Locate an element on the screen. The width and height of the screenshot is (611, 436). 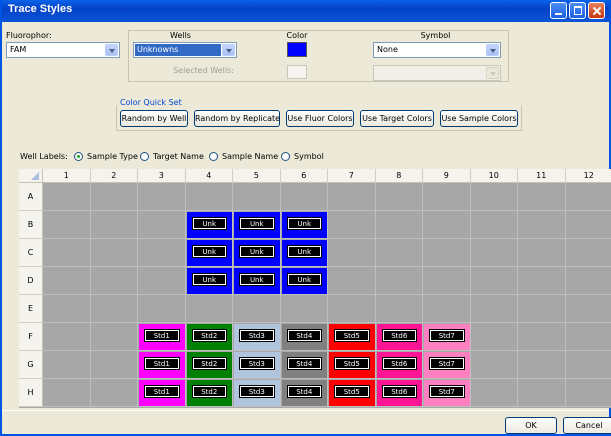
well-E1 is located at coordinates (67, 309).